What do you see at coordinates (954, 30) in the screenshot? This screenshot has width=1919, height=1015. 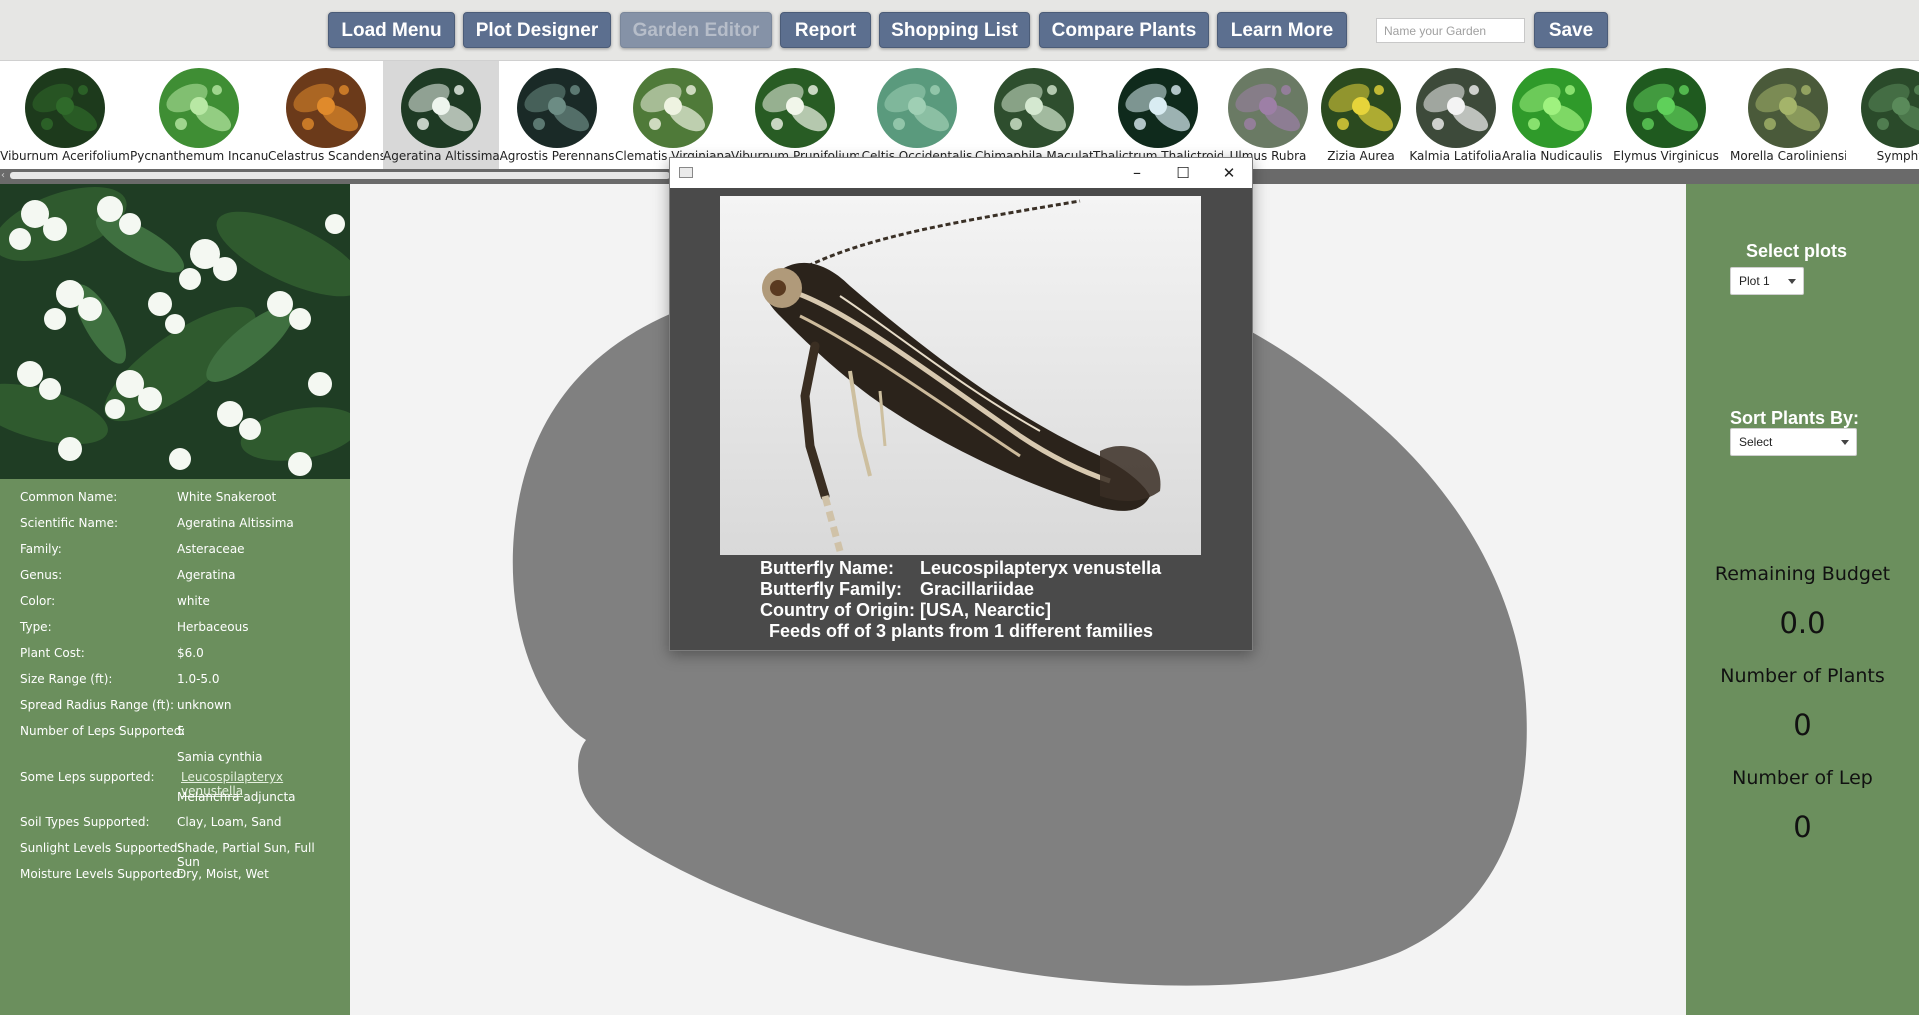 I see `shopping-list-button: Shopping List` at bounding box center [954, 30].